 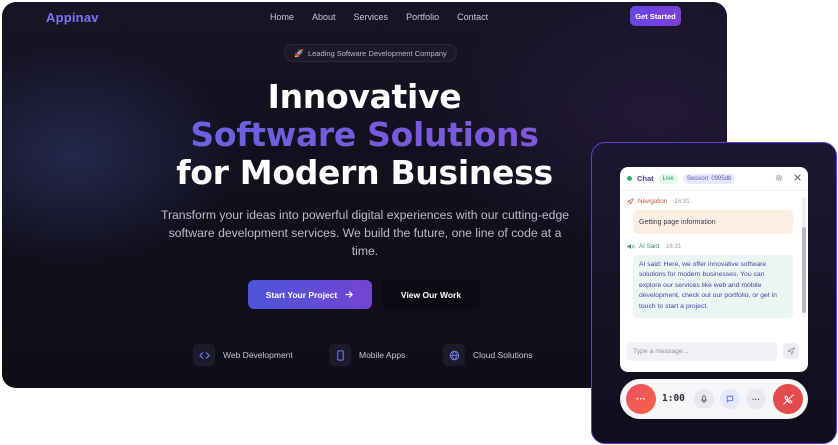 I want to click on view-work-button: View Our Work, so click(x=431, y=294).